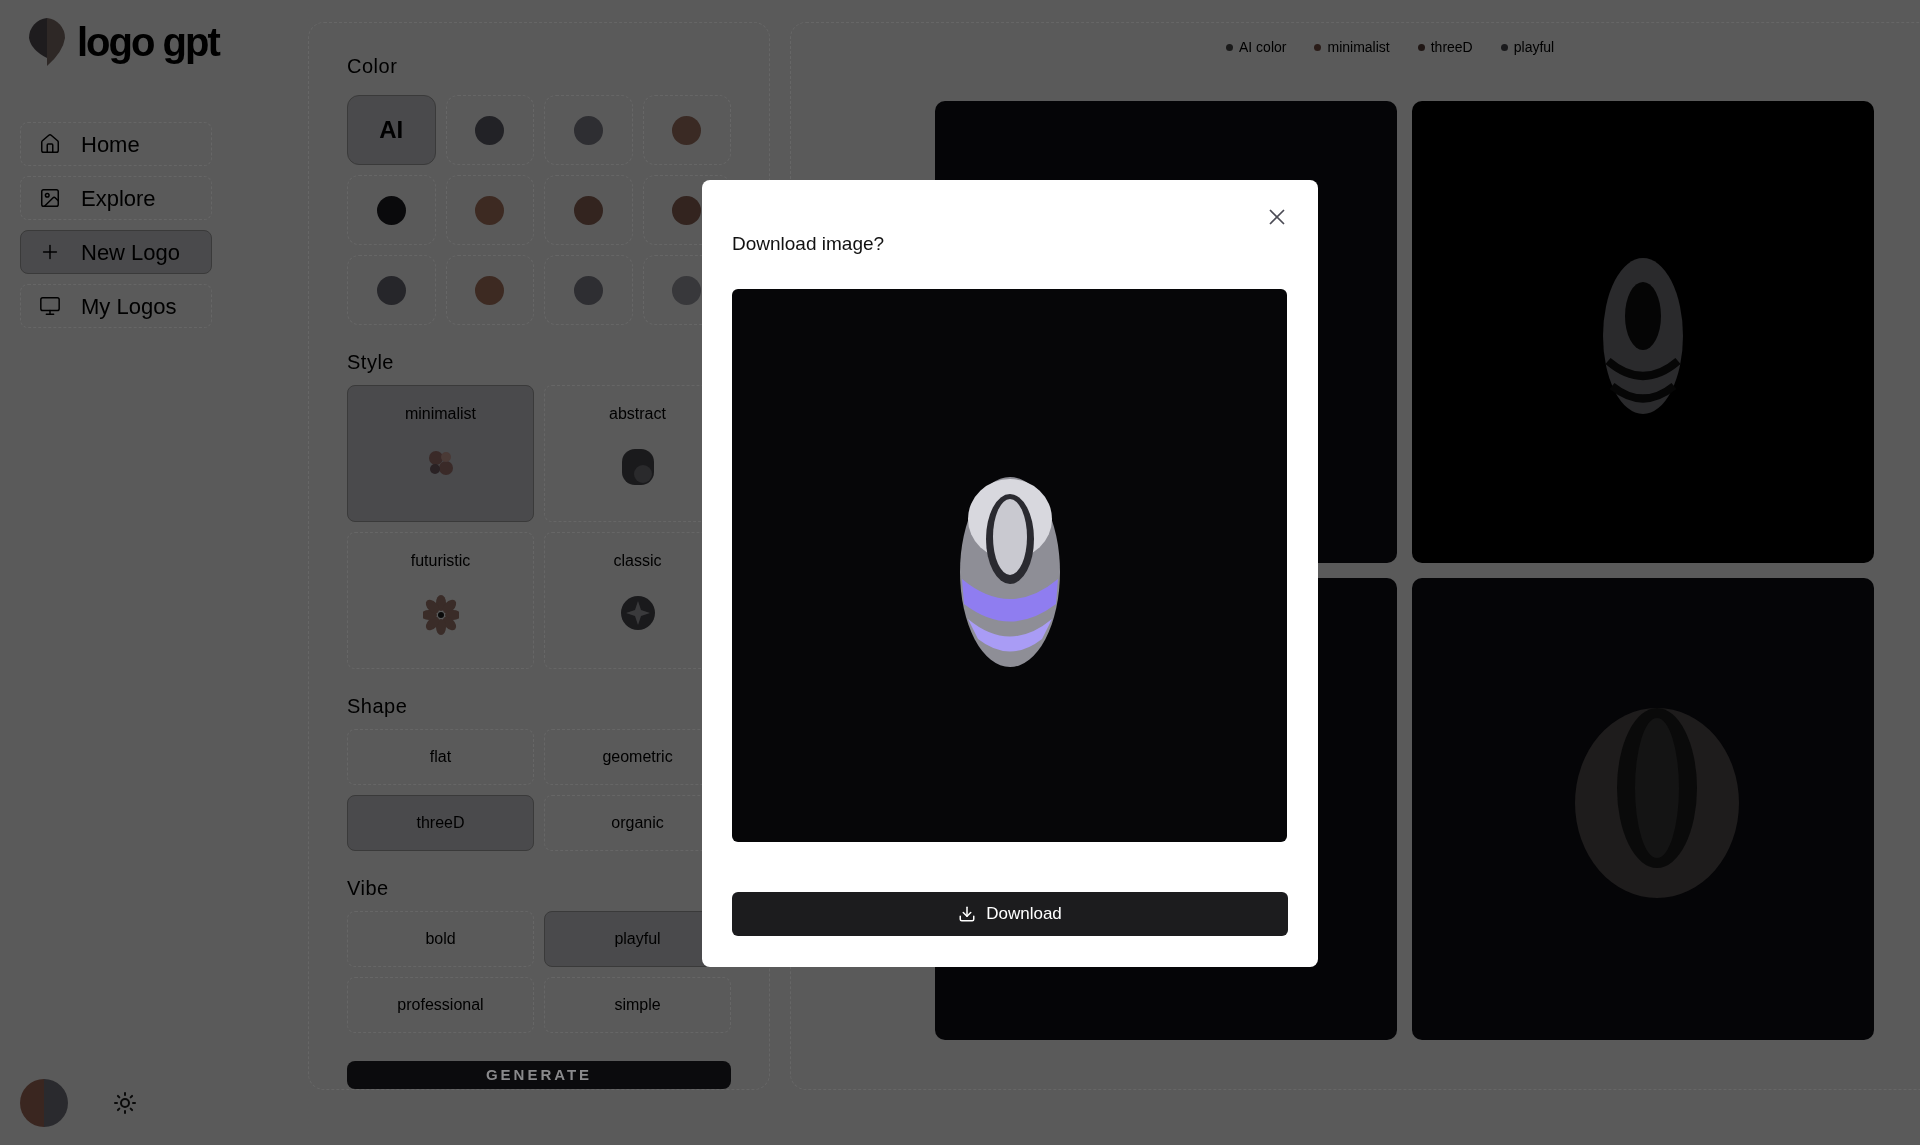  I want to click on nav-item: My Logos, so click(116, 306).